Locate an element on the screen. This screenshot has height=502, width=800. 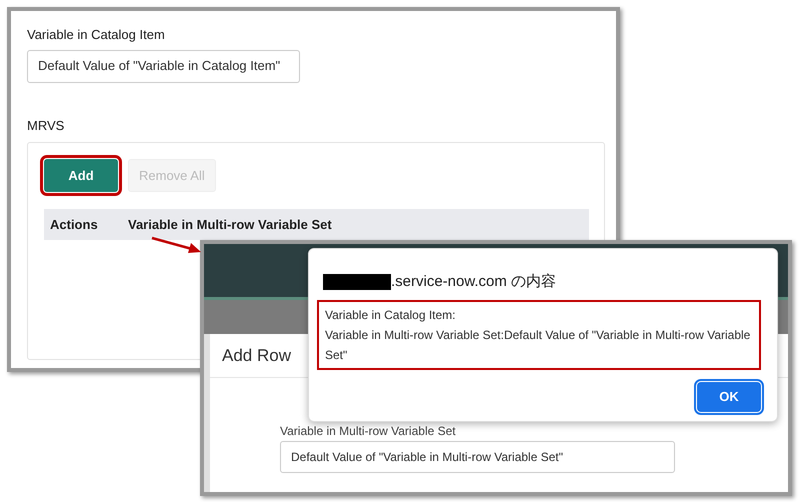
field-label: Variable in Catalog Item is located at coordinates (96, 35).